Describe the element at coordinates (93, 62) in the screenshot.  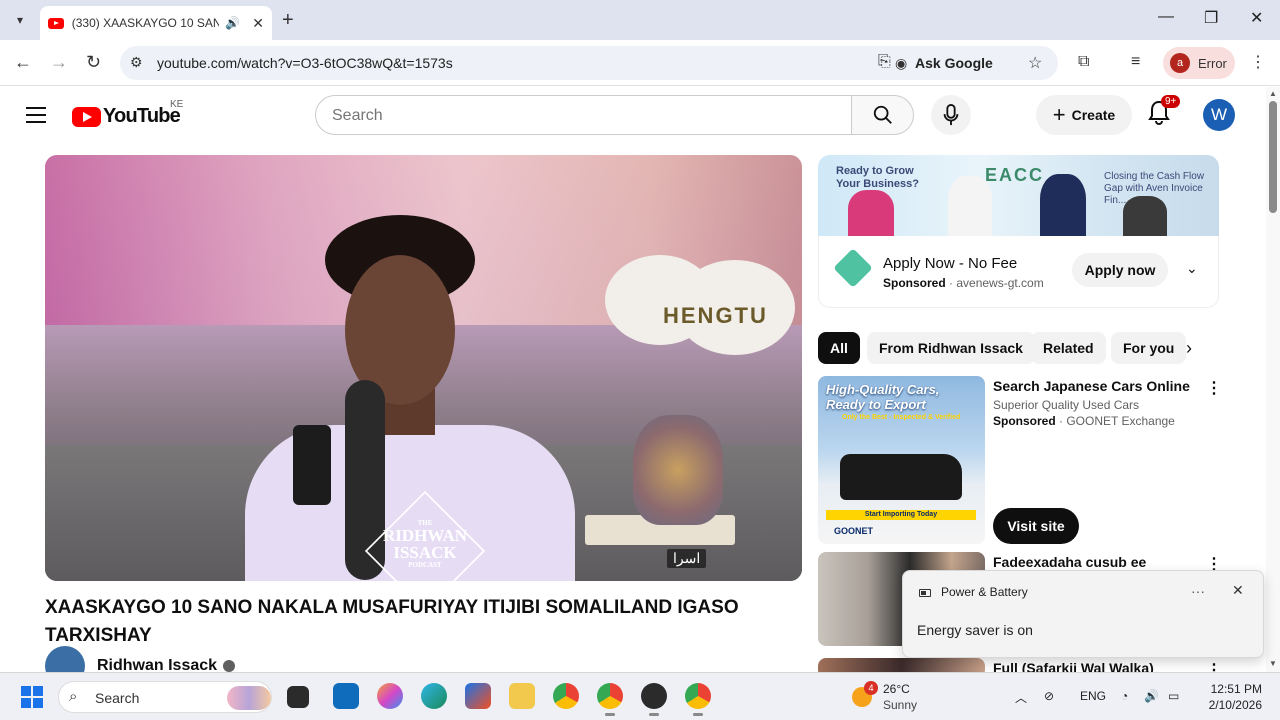
I see `reload-icon: ↻` at that location.